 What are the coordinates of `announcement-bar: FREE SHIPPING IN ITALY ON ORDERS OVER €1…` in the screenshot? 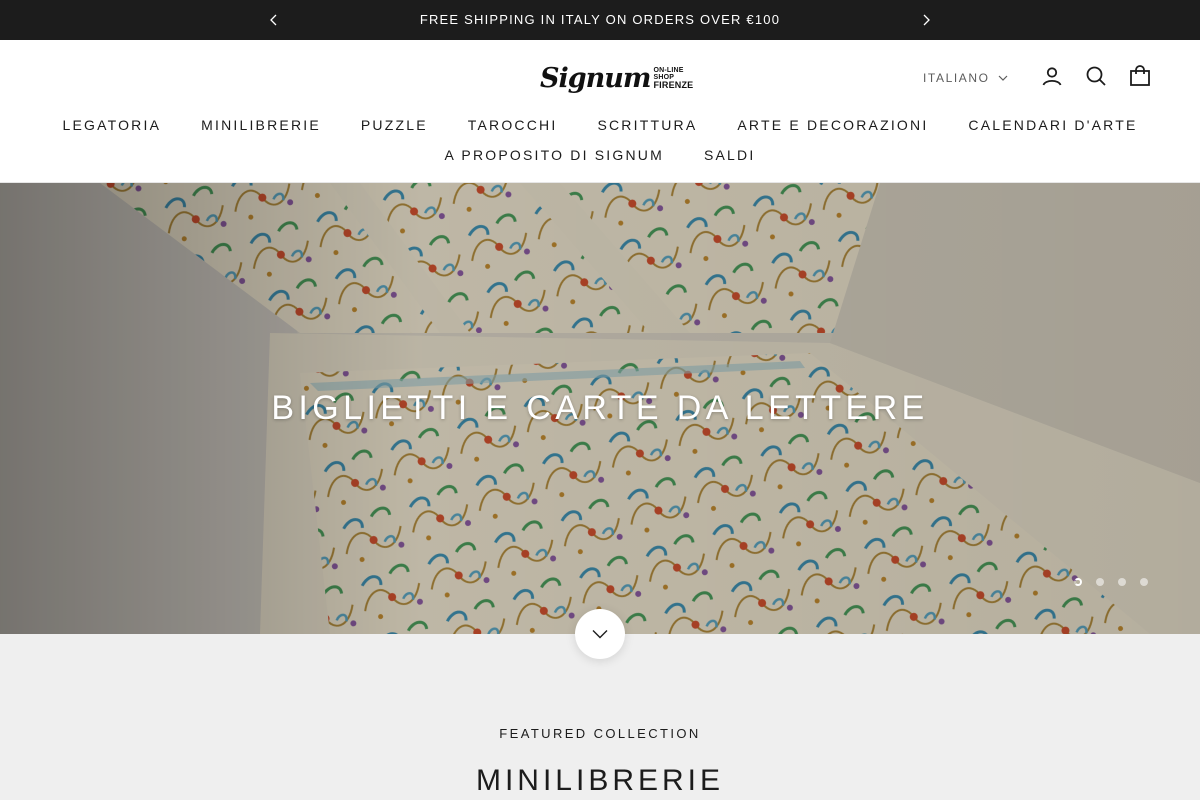 It's located at (600, 20).